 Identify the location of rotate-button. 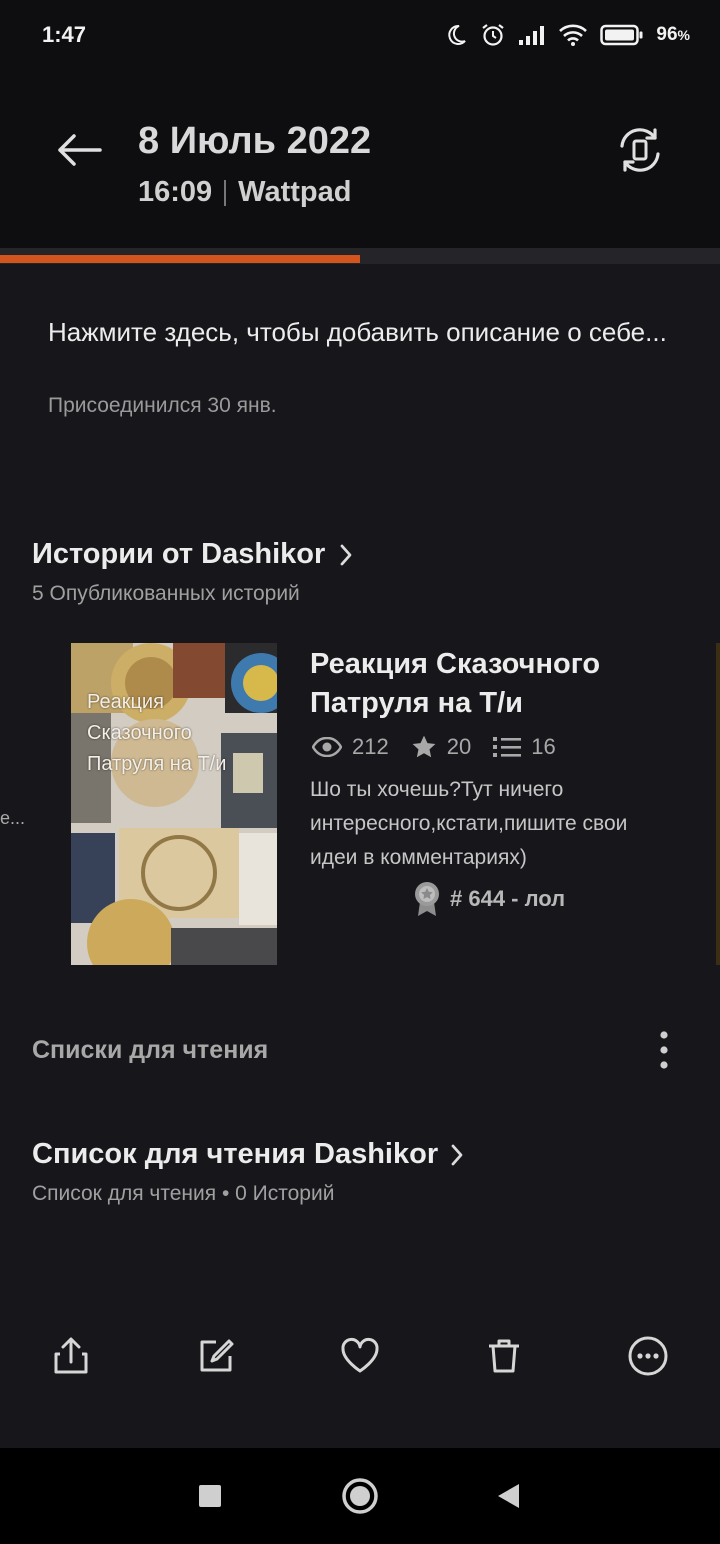
(640, 150).